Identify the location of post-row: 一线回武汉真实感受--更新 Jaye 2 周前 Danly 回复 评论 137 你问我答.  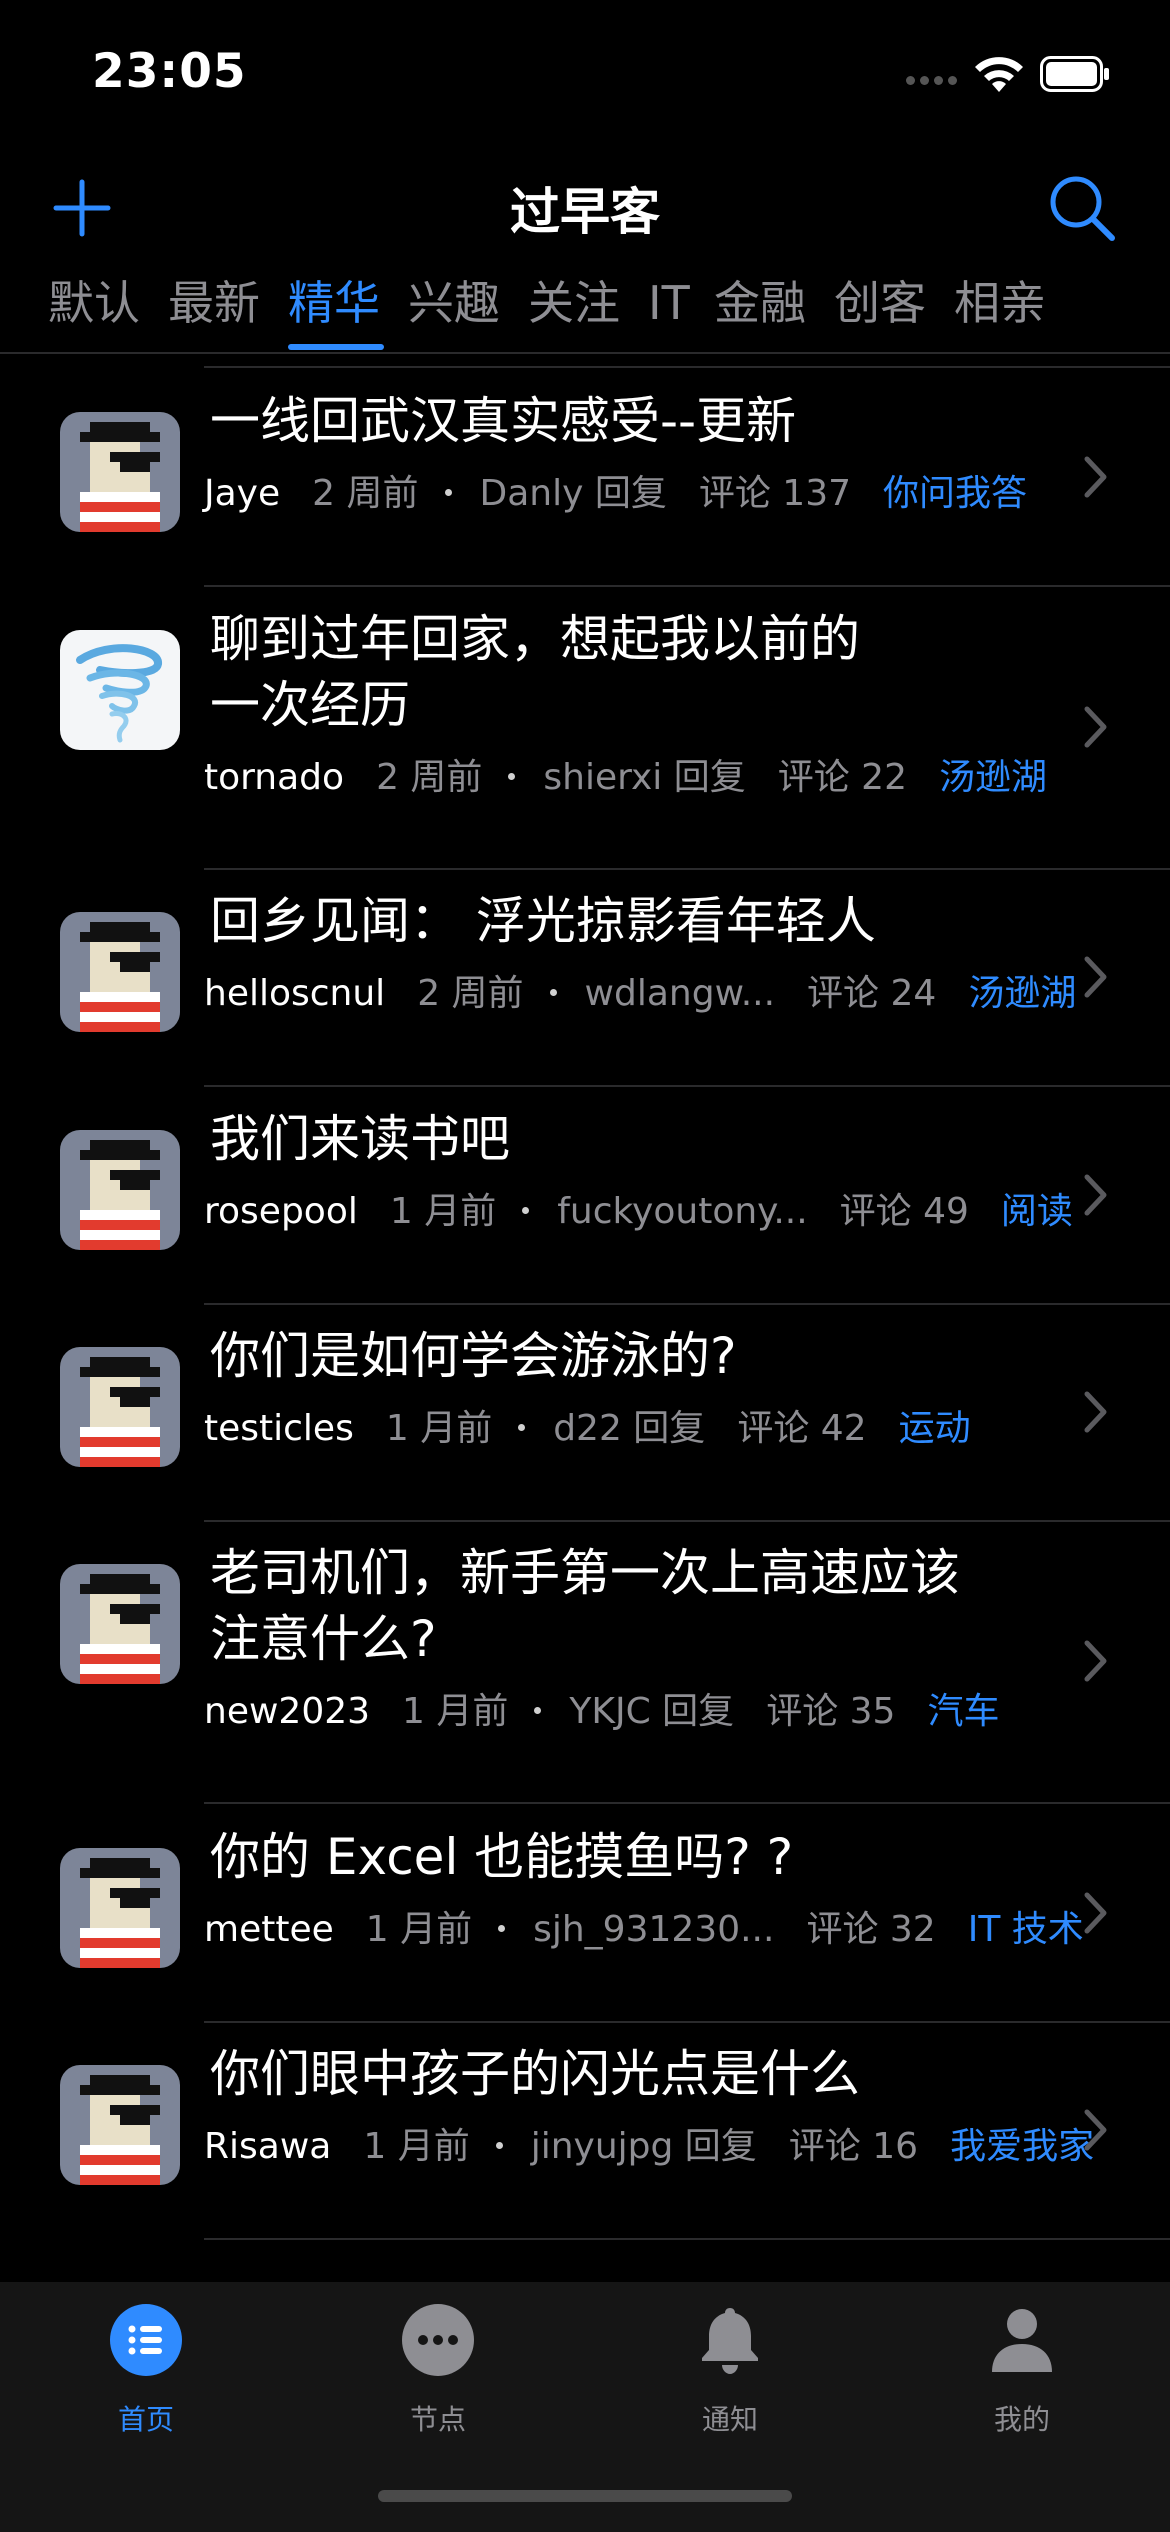
(585, 476).